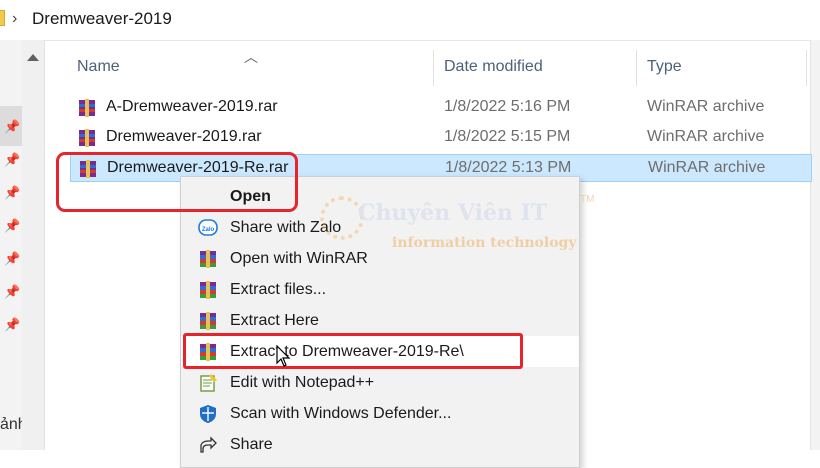 The width and height of the screenshot is (820, 468). What do you see at coordinates (11, 245) in the screenshot?
I see `navigation-pane: 📌 📌 📌 📌 📌 📌 📌` at bounding box center [11, 245].